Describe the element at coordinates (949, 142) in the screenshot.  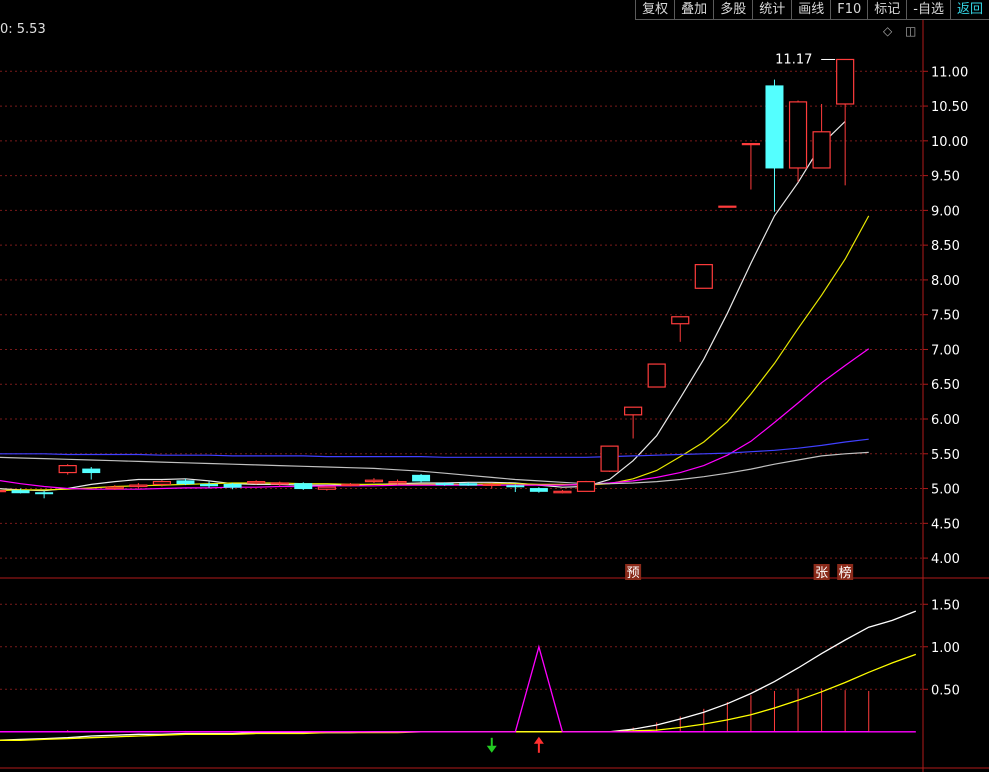
I see `y-tick-label: 10.00` at that location.